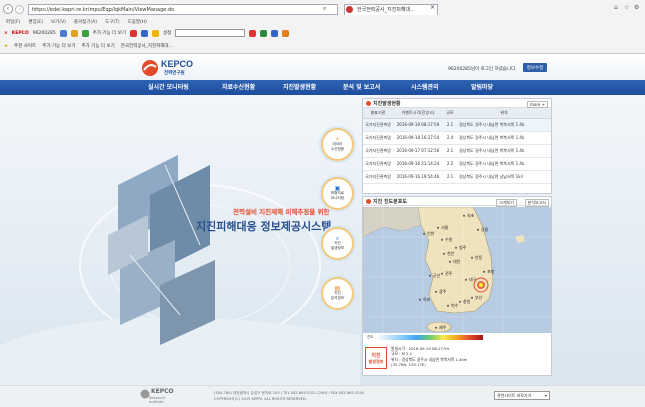 This screenshot has width=645, height=407. What do you see at coordinates (13, 22) in the screenshot?
I see `menu-file: 파일(F)` at bounding box center [13, 22].